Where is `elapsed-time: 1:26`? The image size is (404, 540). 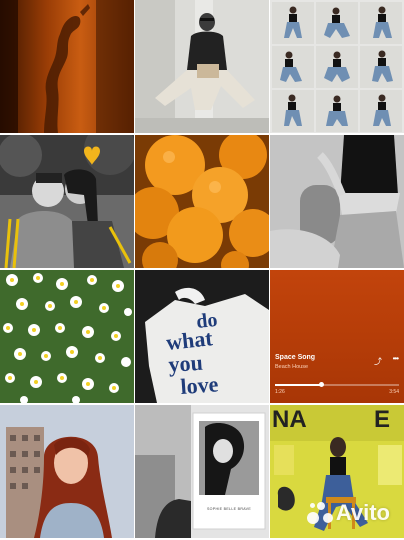 elapsed-time: 1:26 is located at coordinates (280, 392).